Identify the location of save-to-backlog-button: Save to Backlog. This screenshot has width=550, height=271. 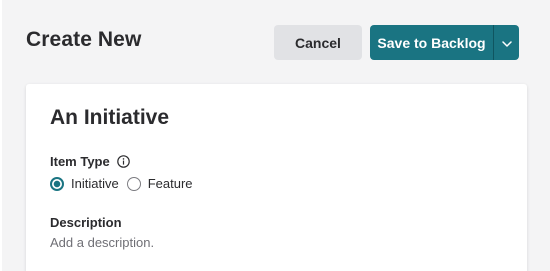
(431, 42).